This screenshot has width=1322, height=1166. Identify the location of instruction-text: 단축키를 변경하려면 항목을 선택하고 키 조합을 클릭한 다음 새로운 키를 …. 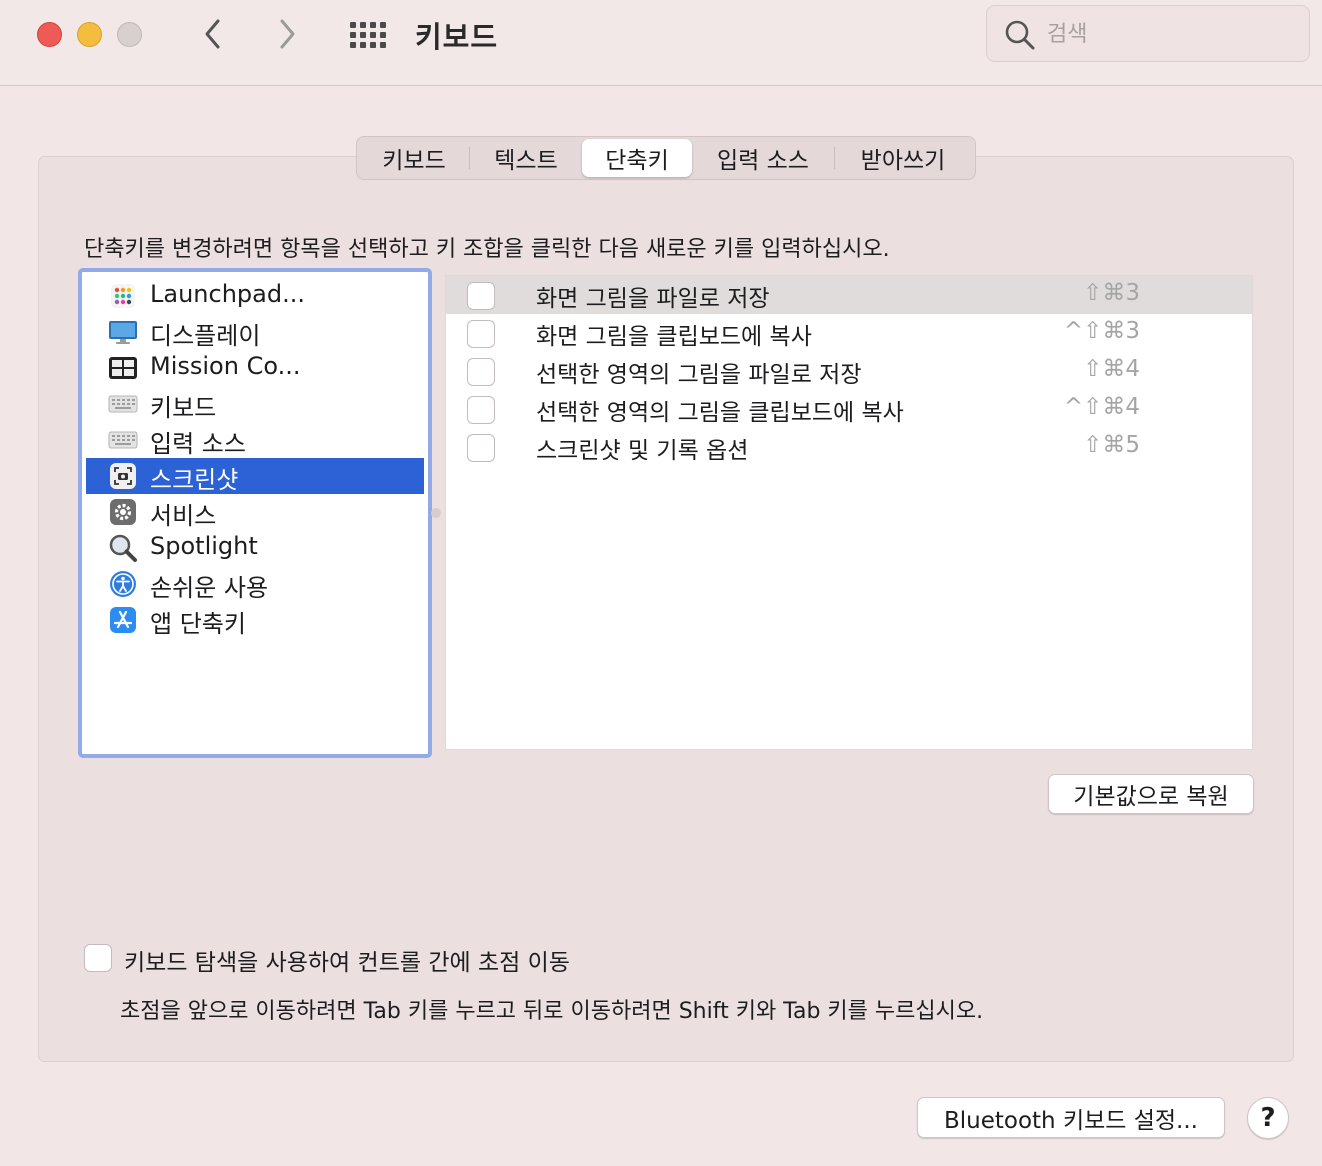
(487, 249).